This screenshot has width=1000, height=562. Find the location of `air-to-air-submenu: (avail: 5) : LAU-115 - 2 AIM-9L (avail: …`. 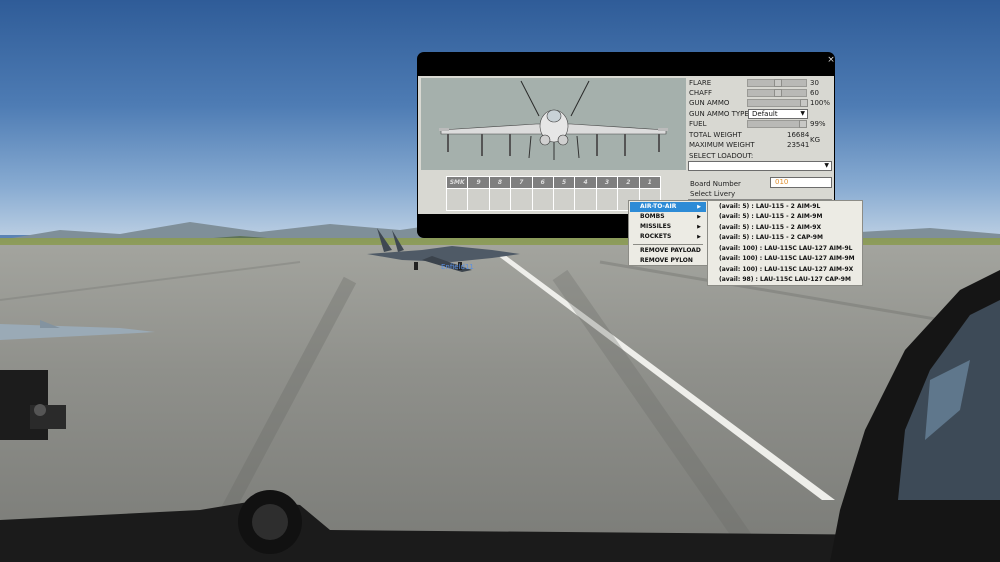

air-to-air-submenu: (avail: 5) : LAU-115 - 2 AIM-9L (avail: … is located at coordinates (785, 243).